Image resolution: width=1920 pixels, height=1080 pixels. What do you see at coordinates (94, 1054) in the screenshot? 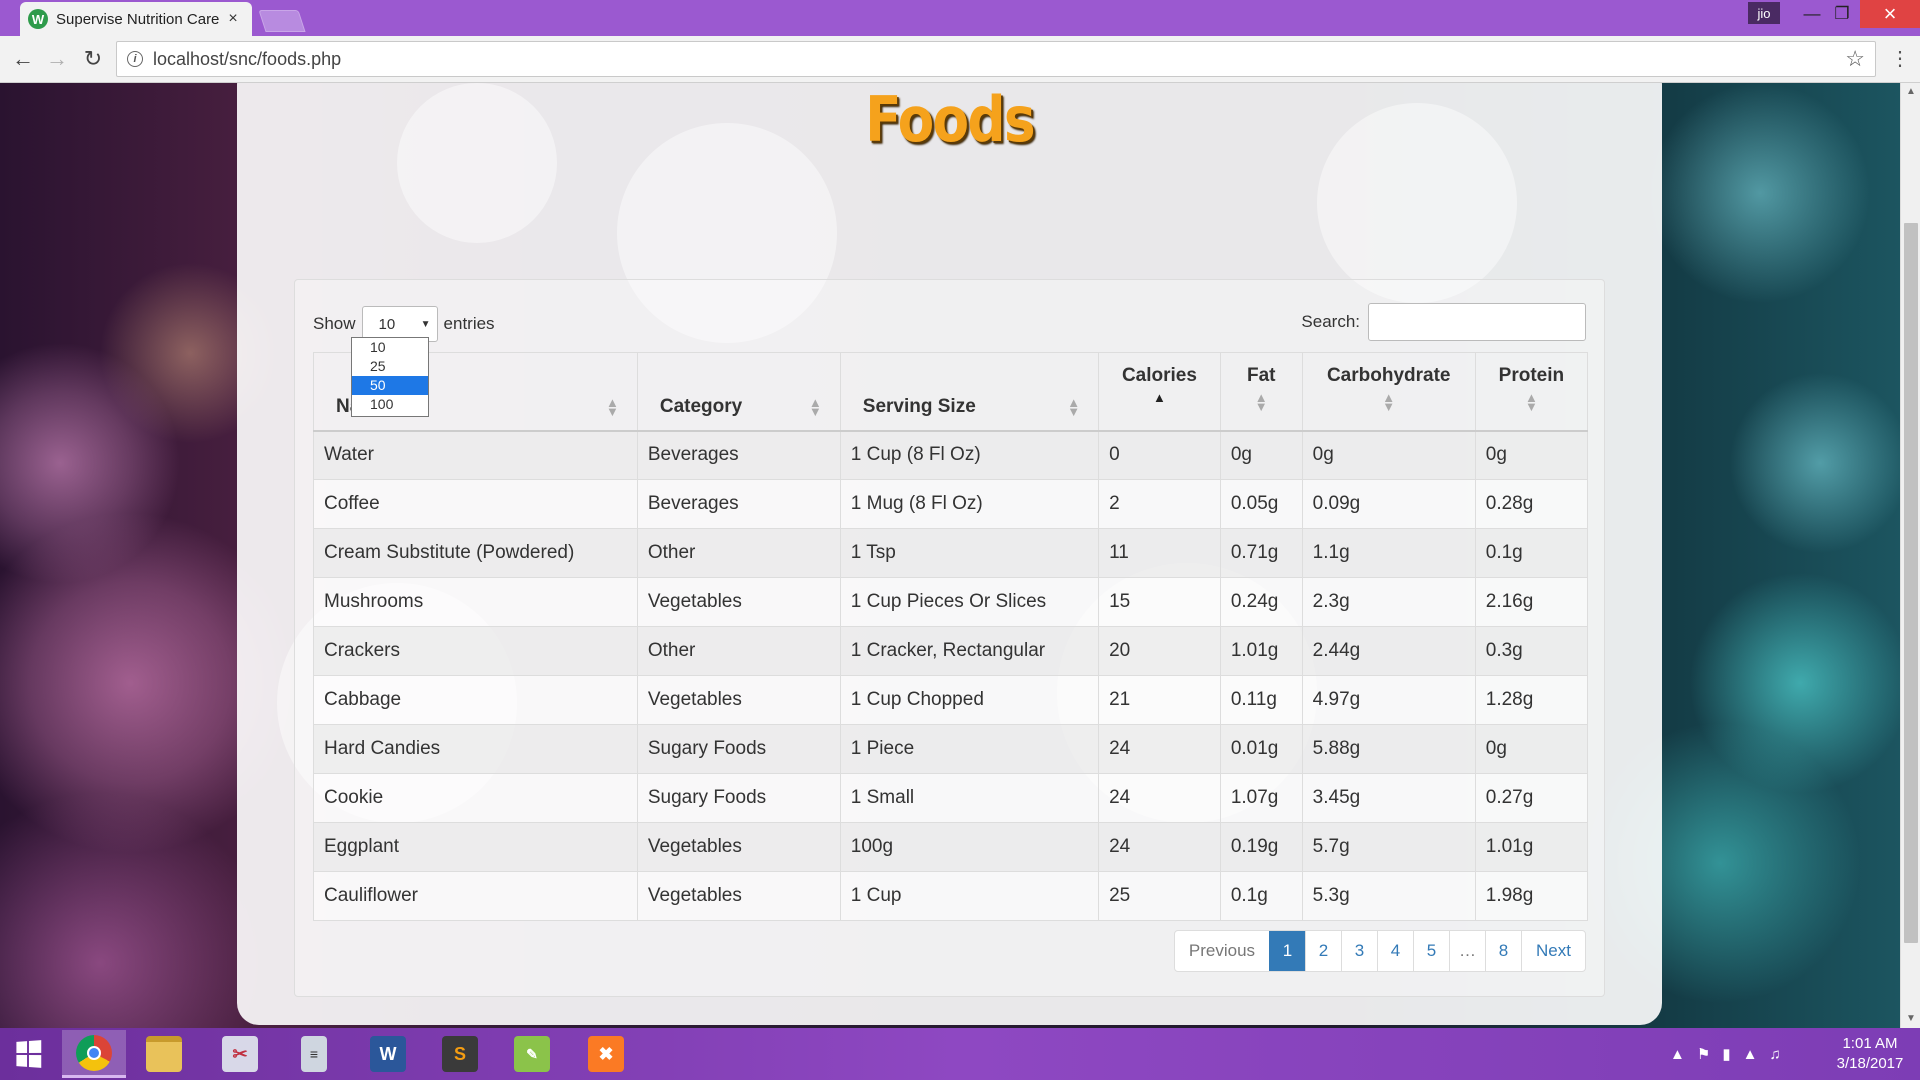
I see `chrome-icon` at bounding box center [94, 1054].